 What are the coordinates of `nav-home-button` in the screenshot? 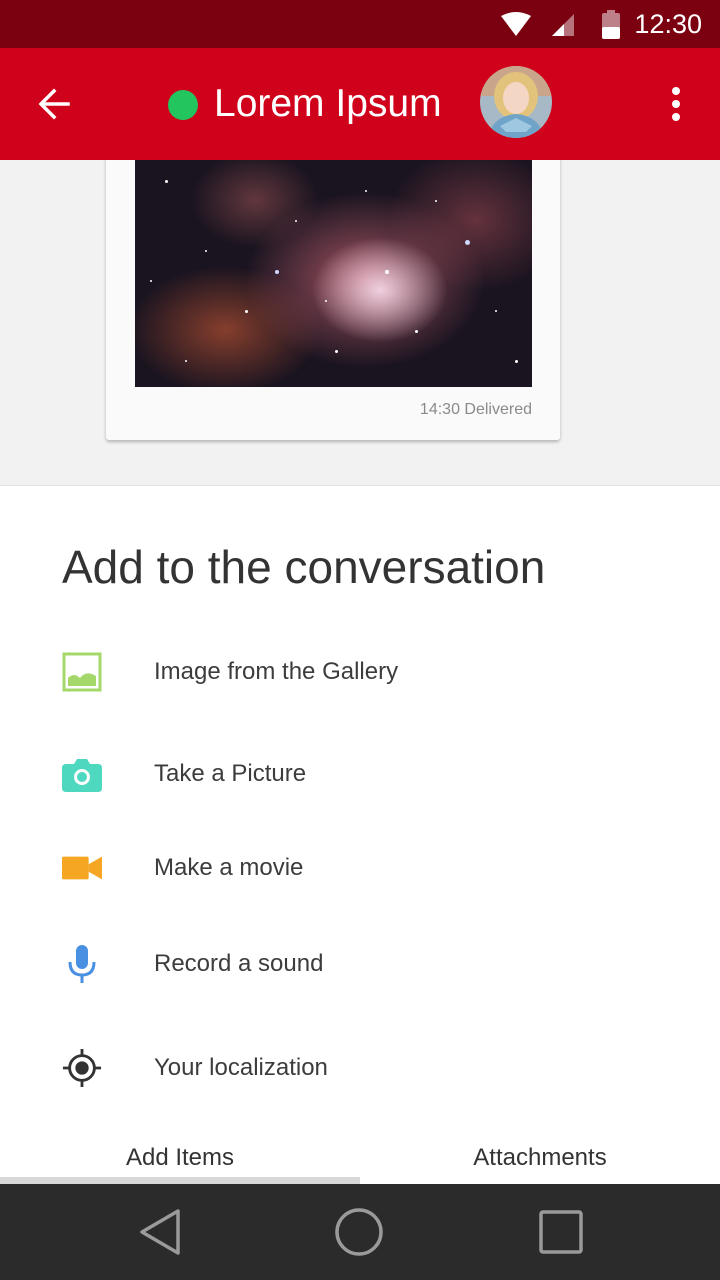 It's located at (359, 1232).